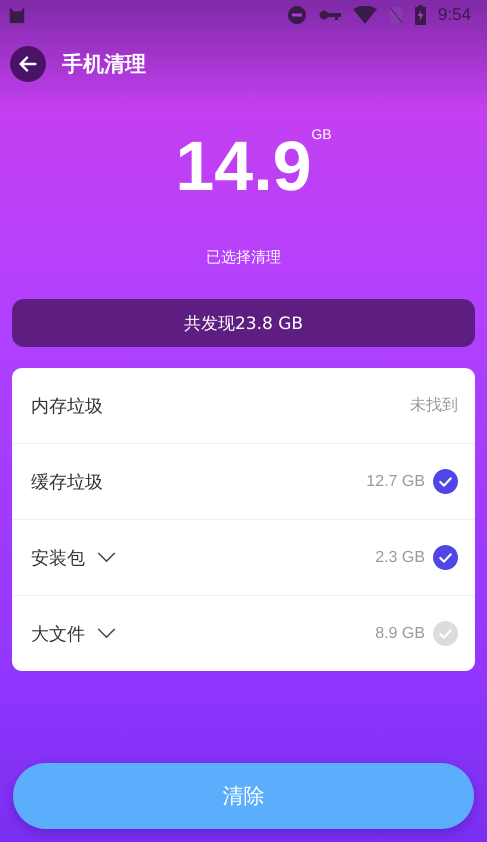  I want to click on clean-button: 清除, so click(243, 796).